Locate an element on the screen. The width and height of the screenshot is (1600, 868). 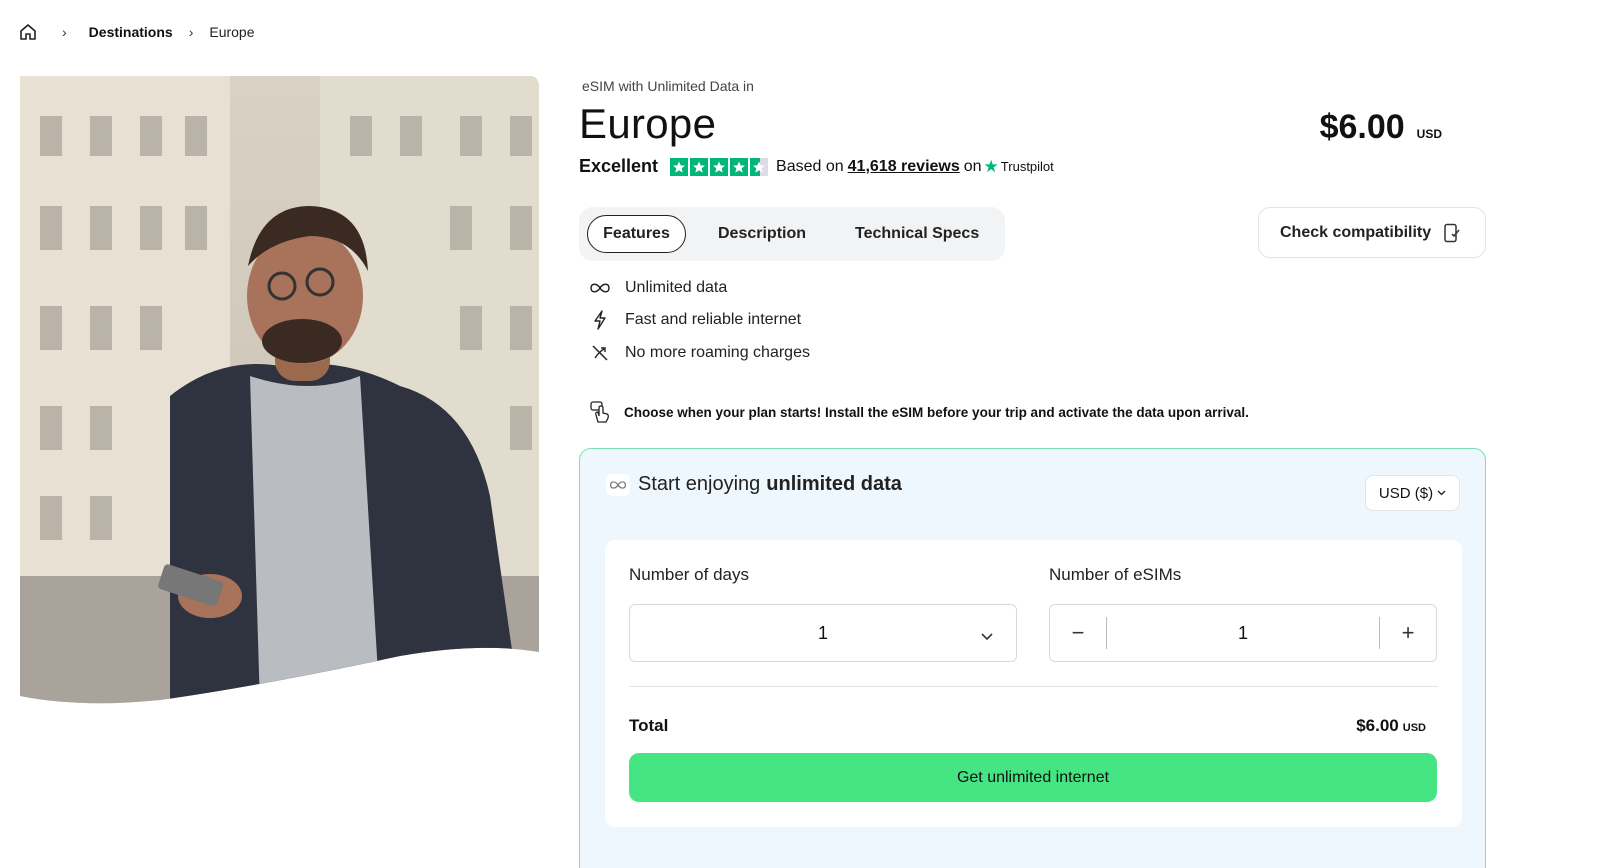
tap-icon is located at coordinates (600, 412).